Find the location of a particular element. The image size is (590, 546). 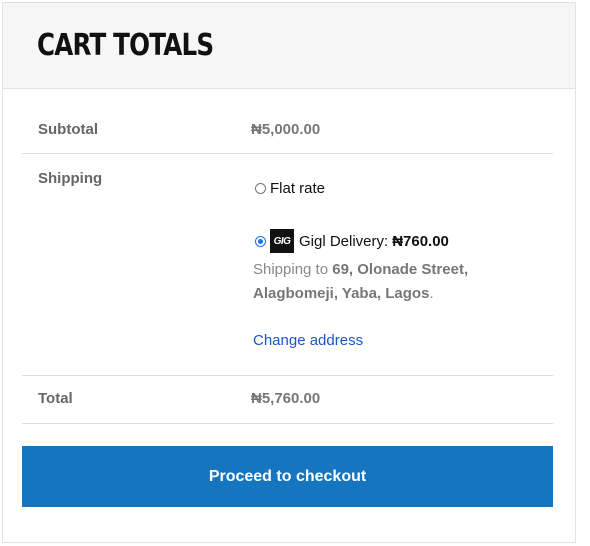

shipping-destination-suffix: . is located at coordinates (431, 293).